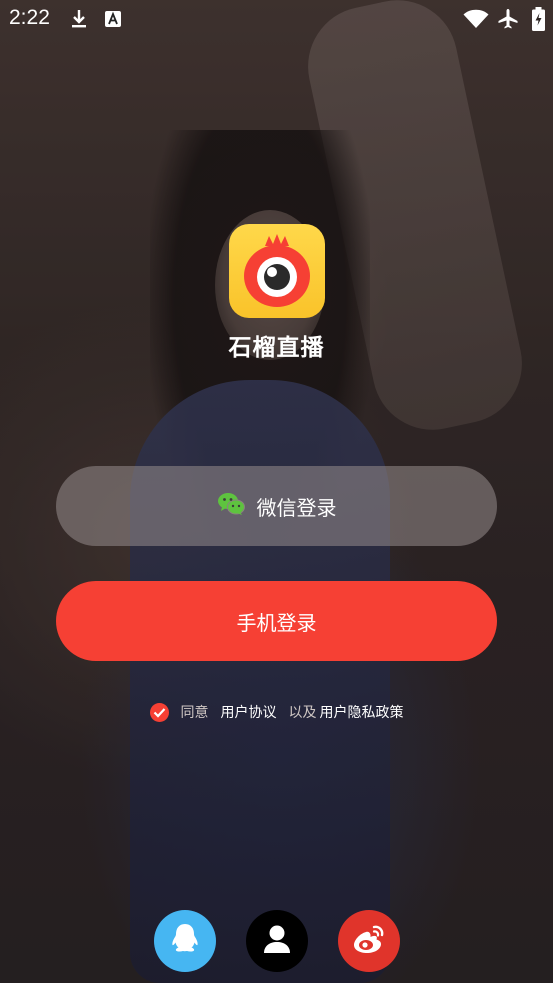  I want to click on qq-login-button, so click(185, 941).